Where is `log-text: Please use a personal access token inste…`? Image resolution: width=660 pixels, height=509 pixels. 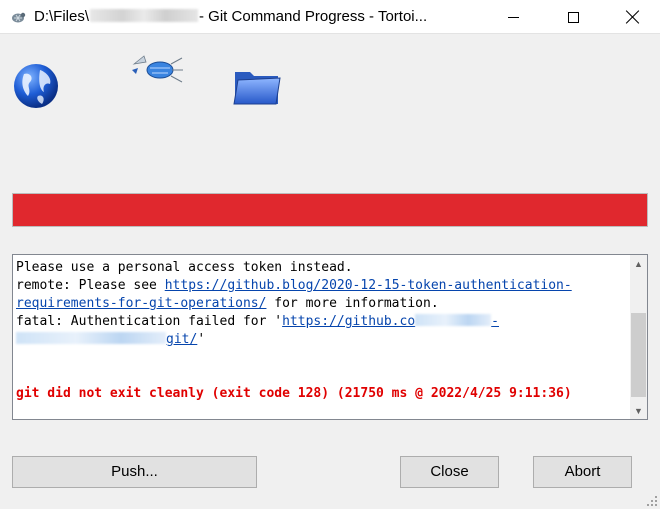 log-text: Please use a personal access token inste… is located at coordinates (184, 267).